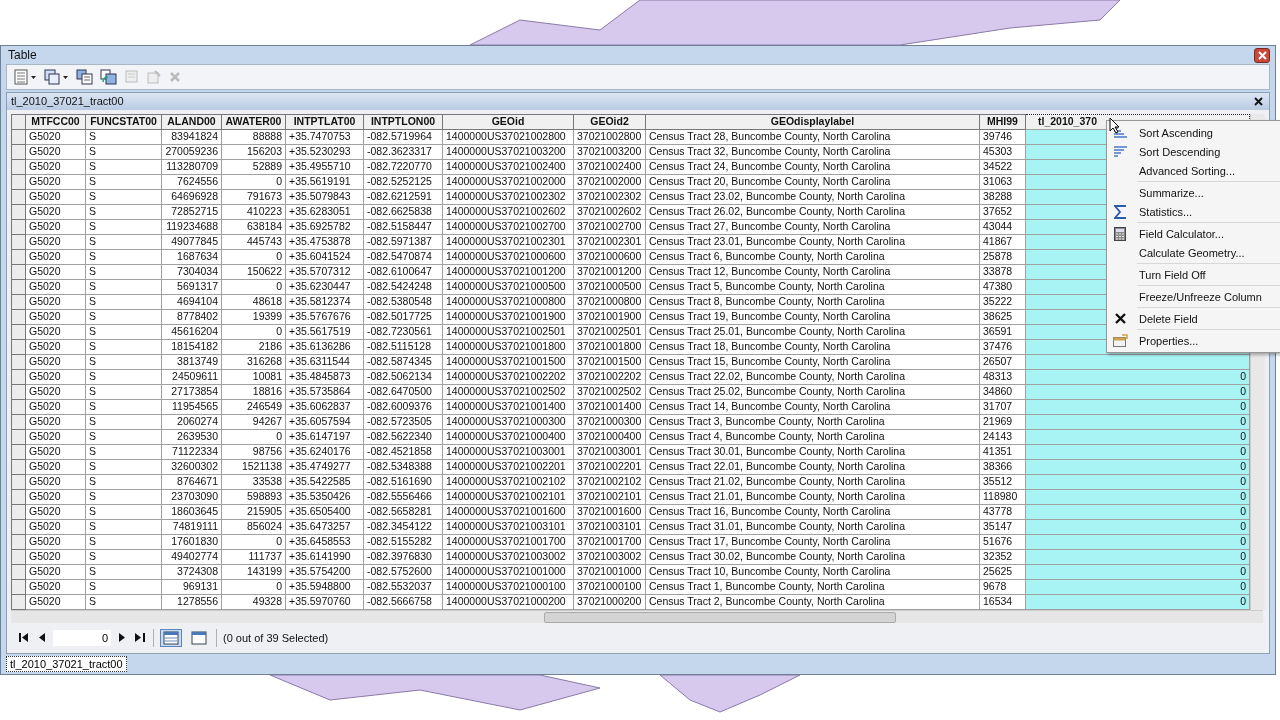 This screenshot has height=720, width=1280. Describe the element at coordinates (324, 482) in the screenshot. I see `table-cell: +35.5422585` at that location.